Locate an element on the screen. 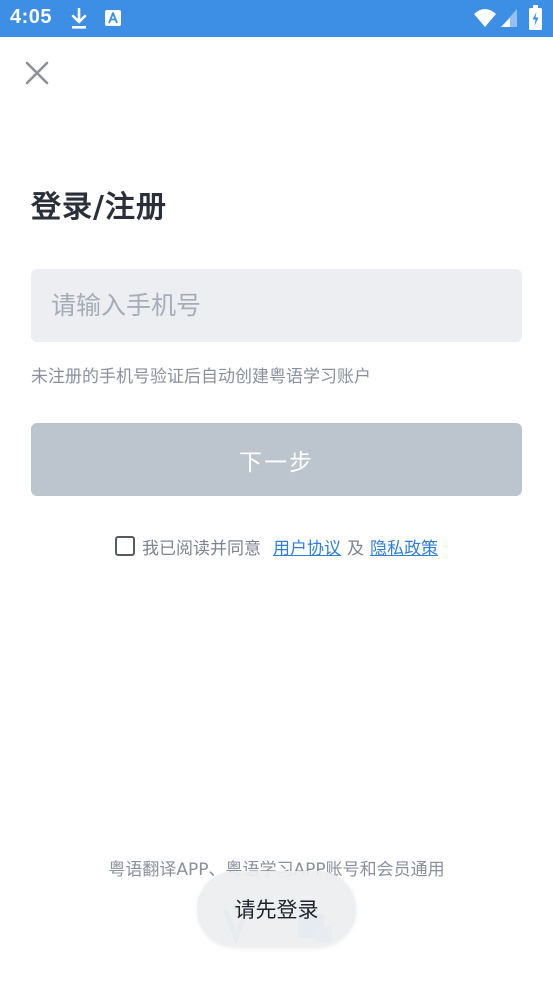 The image size is (553, 983). signal-icon is located at coordinates (509, 18).